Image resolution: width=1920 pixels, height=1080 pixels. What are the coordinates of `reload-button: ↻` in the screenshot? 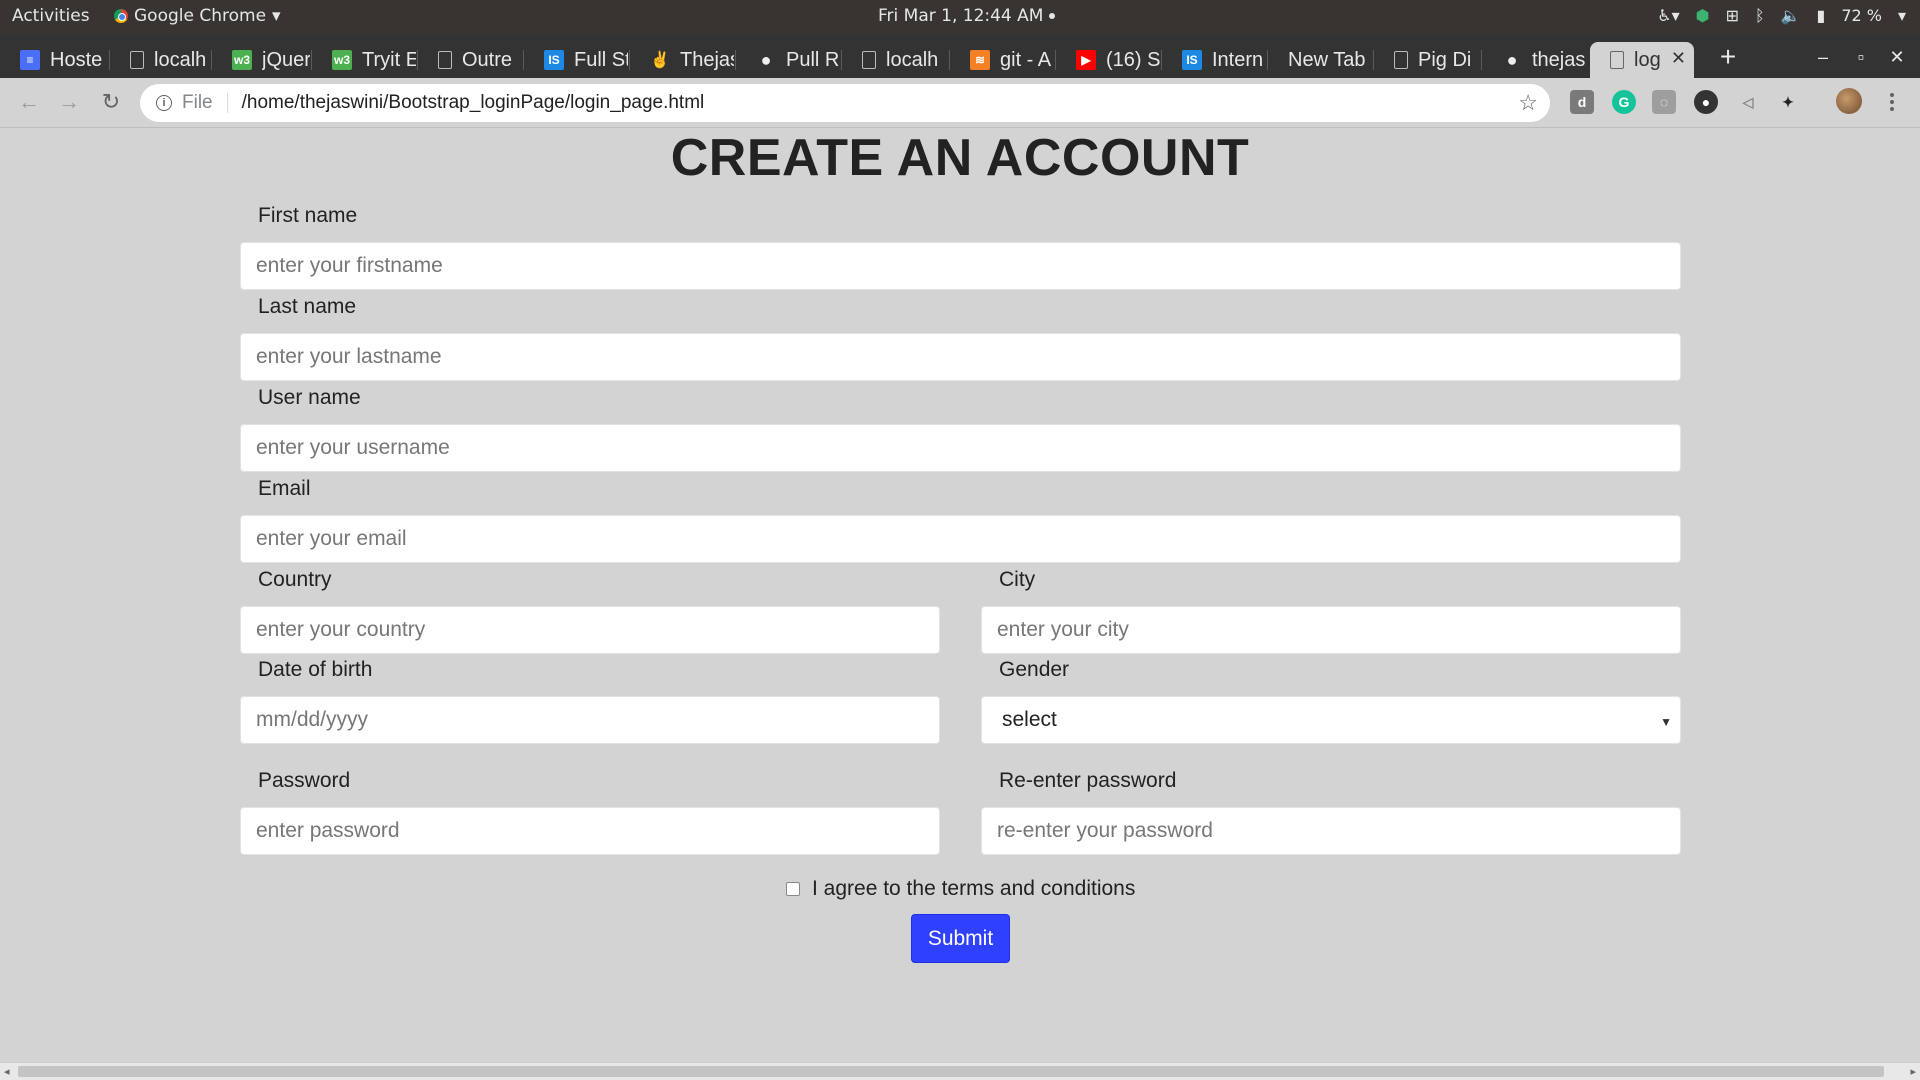 It's located at (111, 102).